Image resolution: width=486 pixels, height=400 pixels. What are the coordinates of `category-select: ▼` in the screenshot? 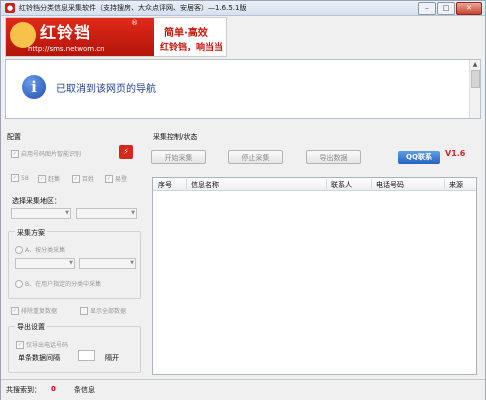 It's located at (45, 263).